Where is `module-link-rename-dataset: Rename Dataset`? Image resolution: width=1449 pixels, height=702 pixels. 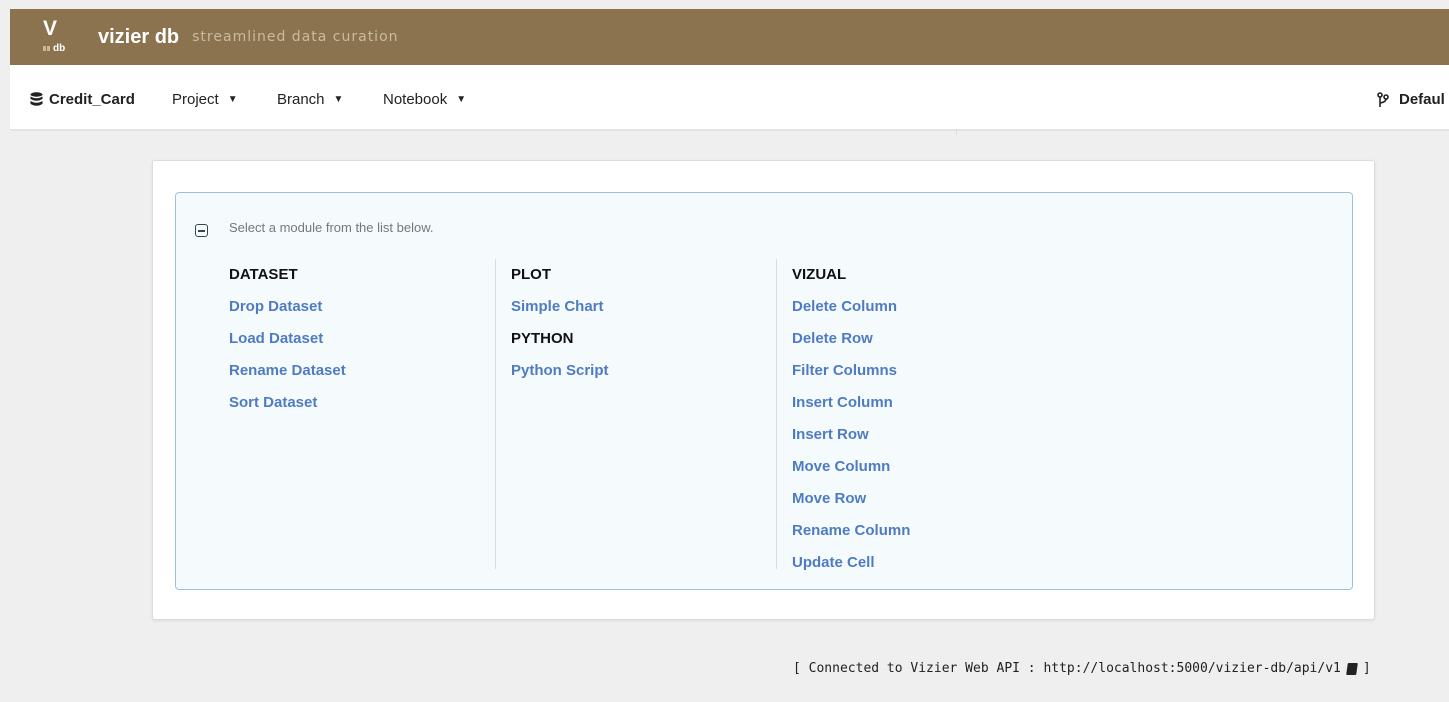 module-link-rename-dataset: Rename Dataset is located at coordinates (369, 371).